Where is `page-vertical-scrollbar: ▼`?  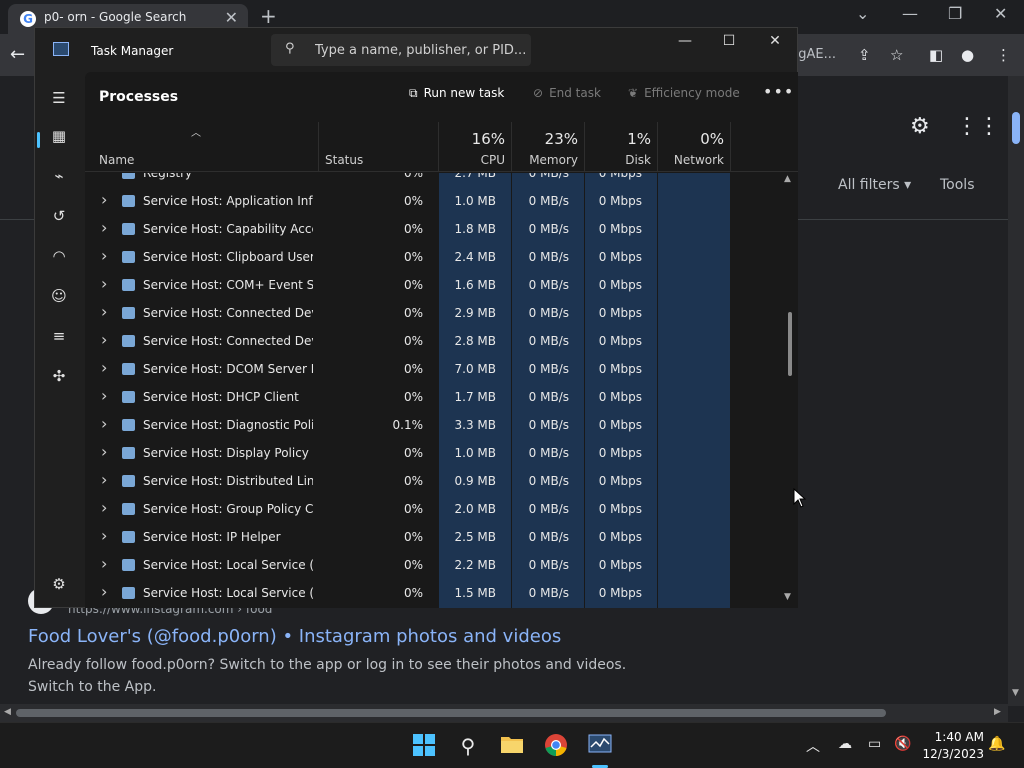 page-vertical-scrollbar: ▼ is located at coordinates (1016, 391).